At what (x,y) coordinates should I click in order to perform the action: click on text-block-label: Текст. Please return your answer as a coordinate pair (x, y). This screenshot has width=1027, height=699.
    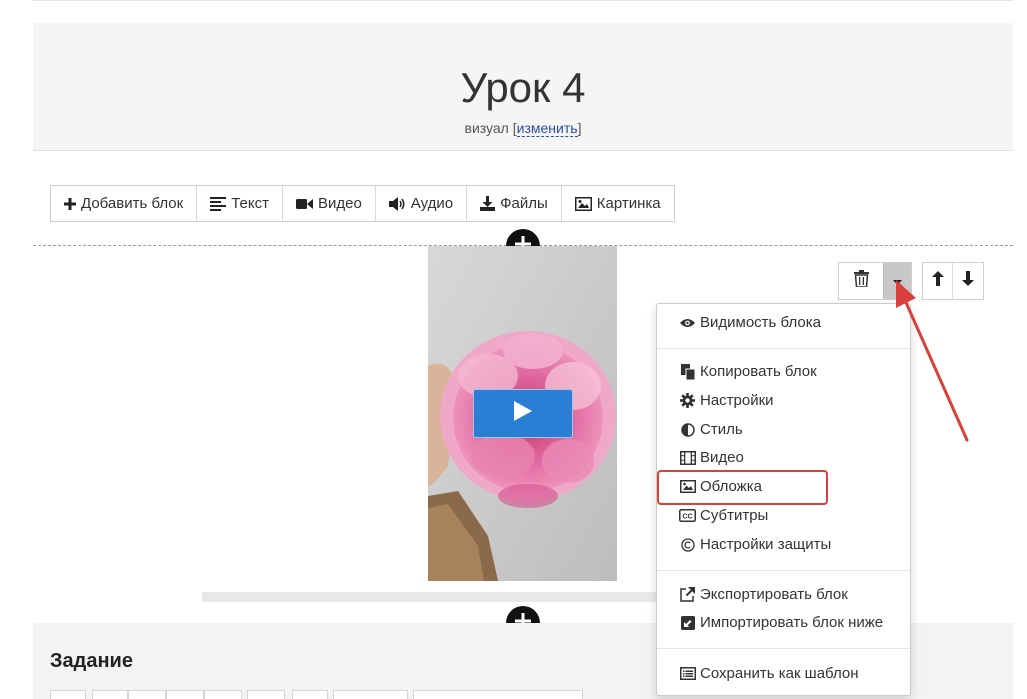
    Looking at the image, I should click on (250, 203).